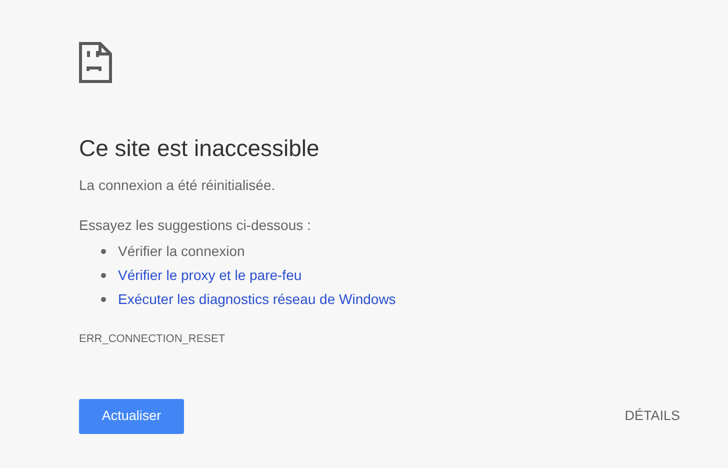  I want to click on error-heading: Ce site est inaccessible, so click(199, 148).